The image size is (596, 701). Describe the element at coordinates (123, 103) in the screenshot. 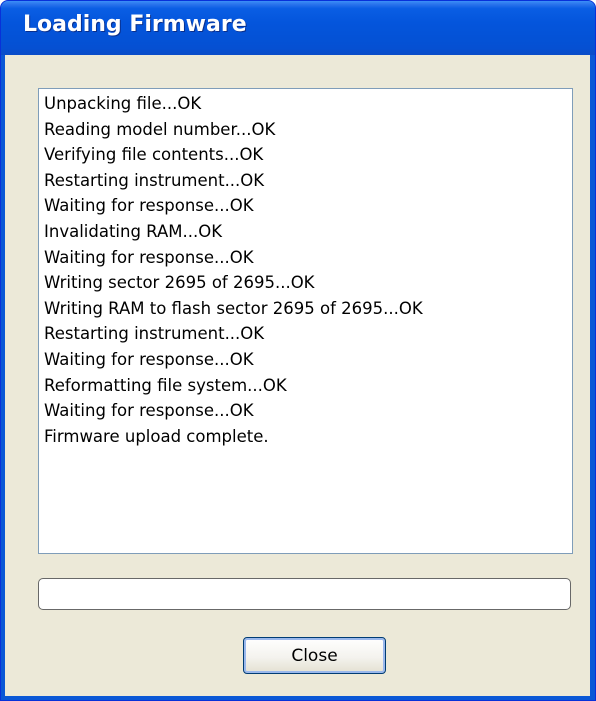

I see `log-line: Unpacking file...OK` at that location.